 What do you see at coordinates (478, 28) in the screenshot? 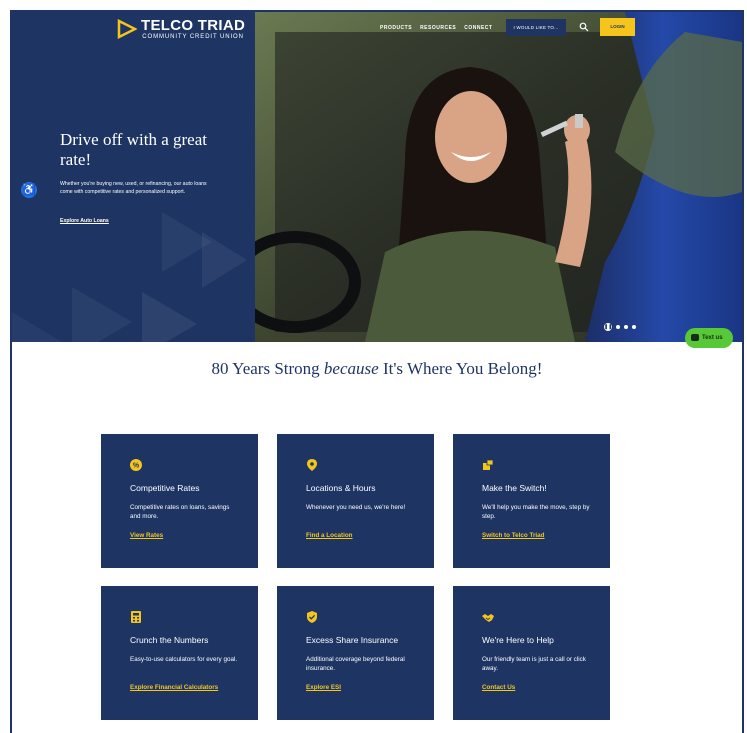
I see `nav-connect: CONNECT` at bounding box center [478, 28].